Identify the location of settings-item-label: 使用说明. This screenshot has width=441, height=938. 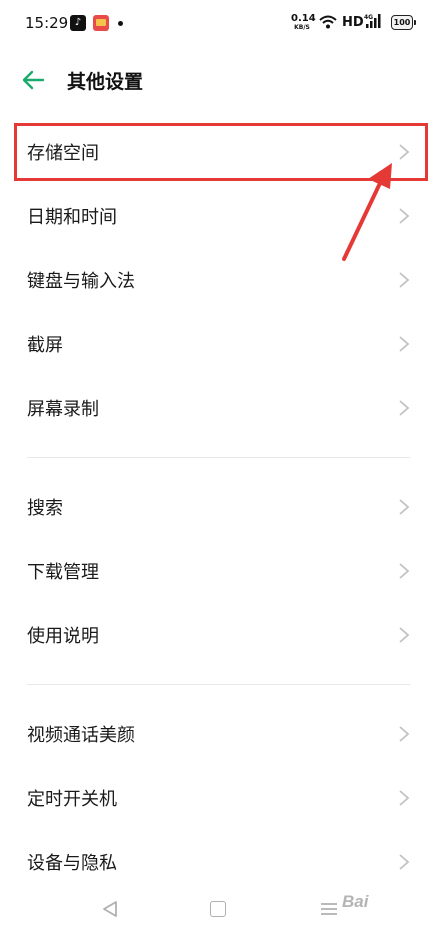
(63, 636).